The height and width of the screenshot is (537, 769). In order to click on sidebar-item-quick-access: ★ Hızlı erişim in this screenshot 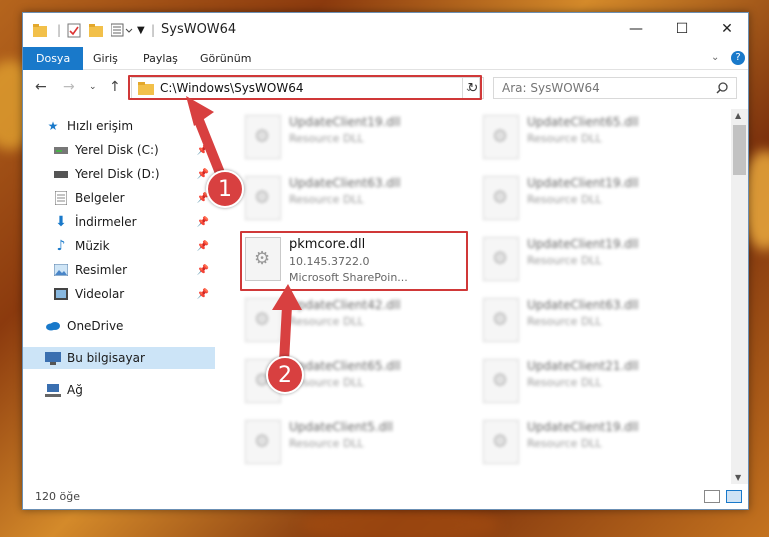, I will do `click(119, 126)`.